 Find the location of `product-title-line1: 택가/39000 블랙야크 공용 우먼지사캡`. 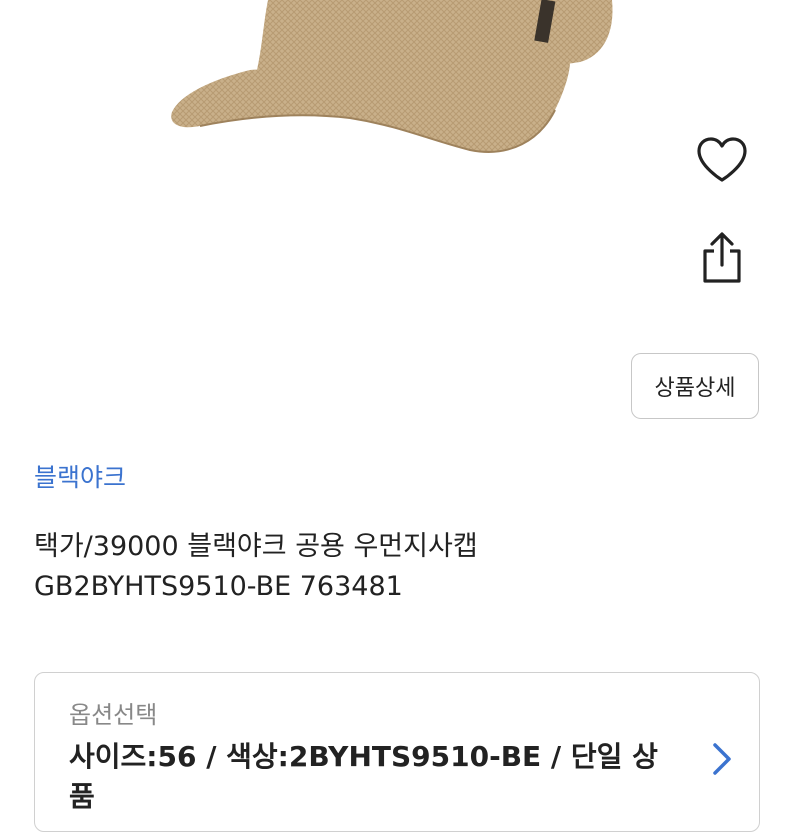

product-title-line1: 택가/39000 블랙야크 공용 우먼지사캡 is located at coordinates (256, 546).